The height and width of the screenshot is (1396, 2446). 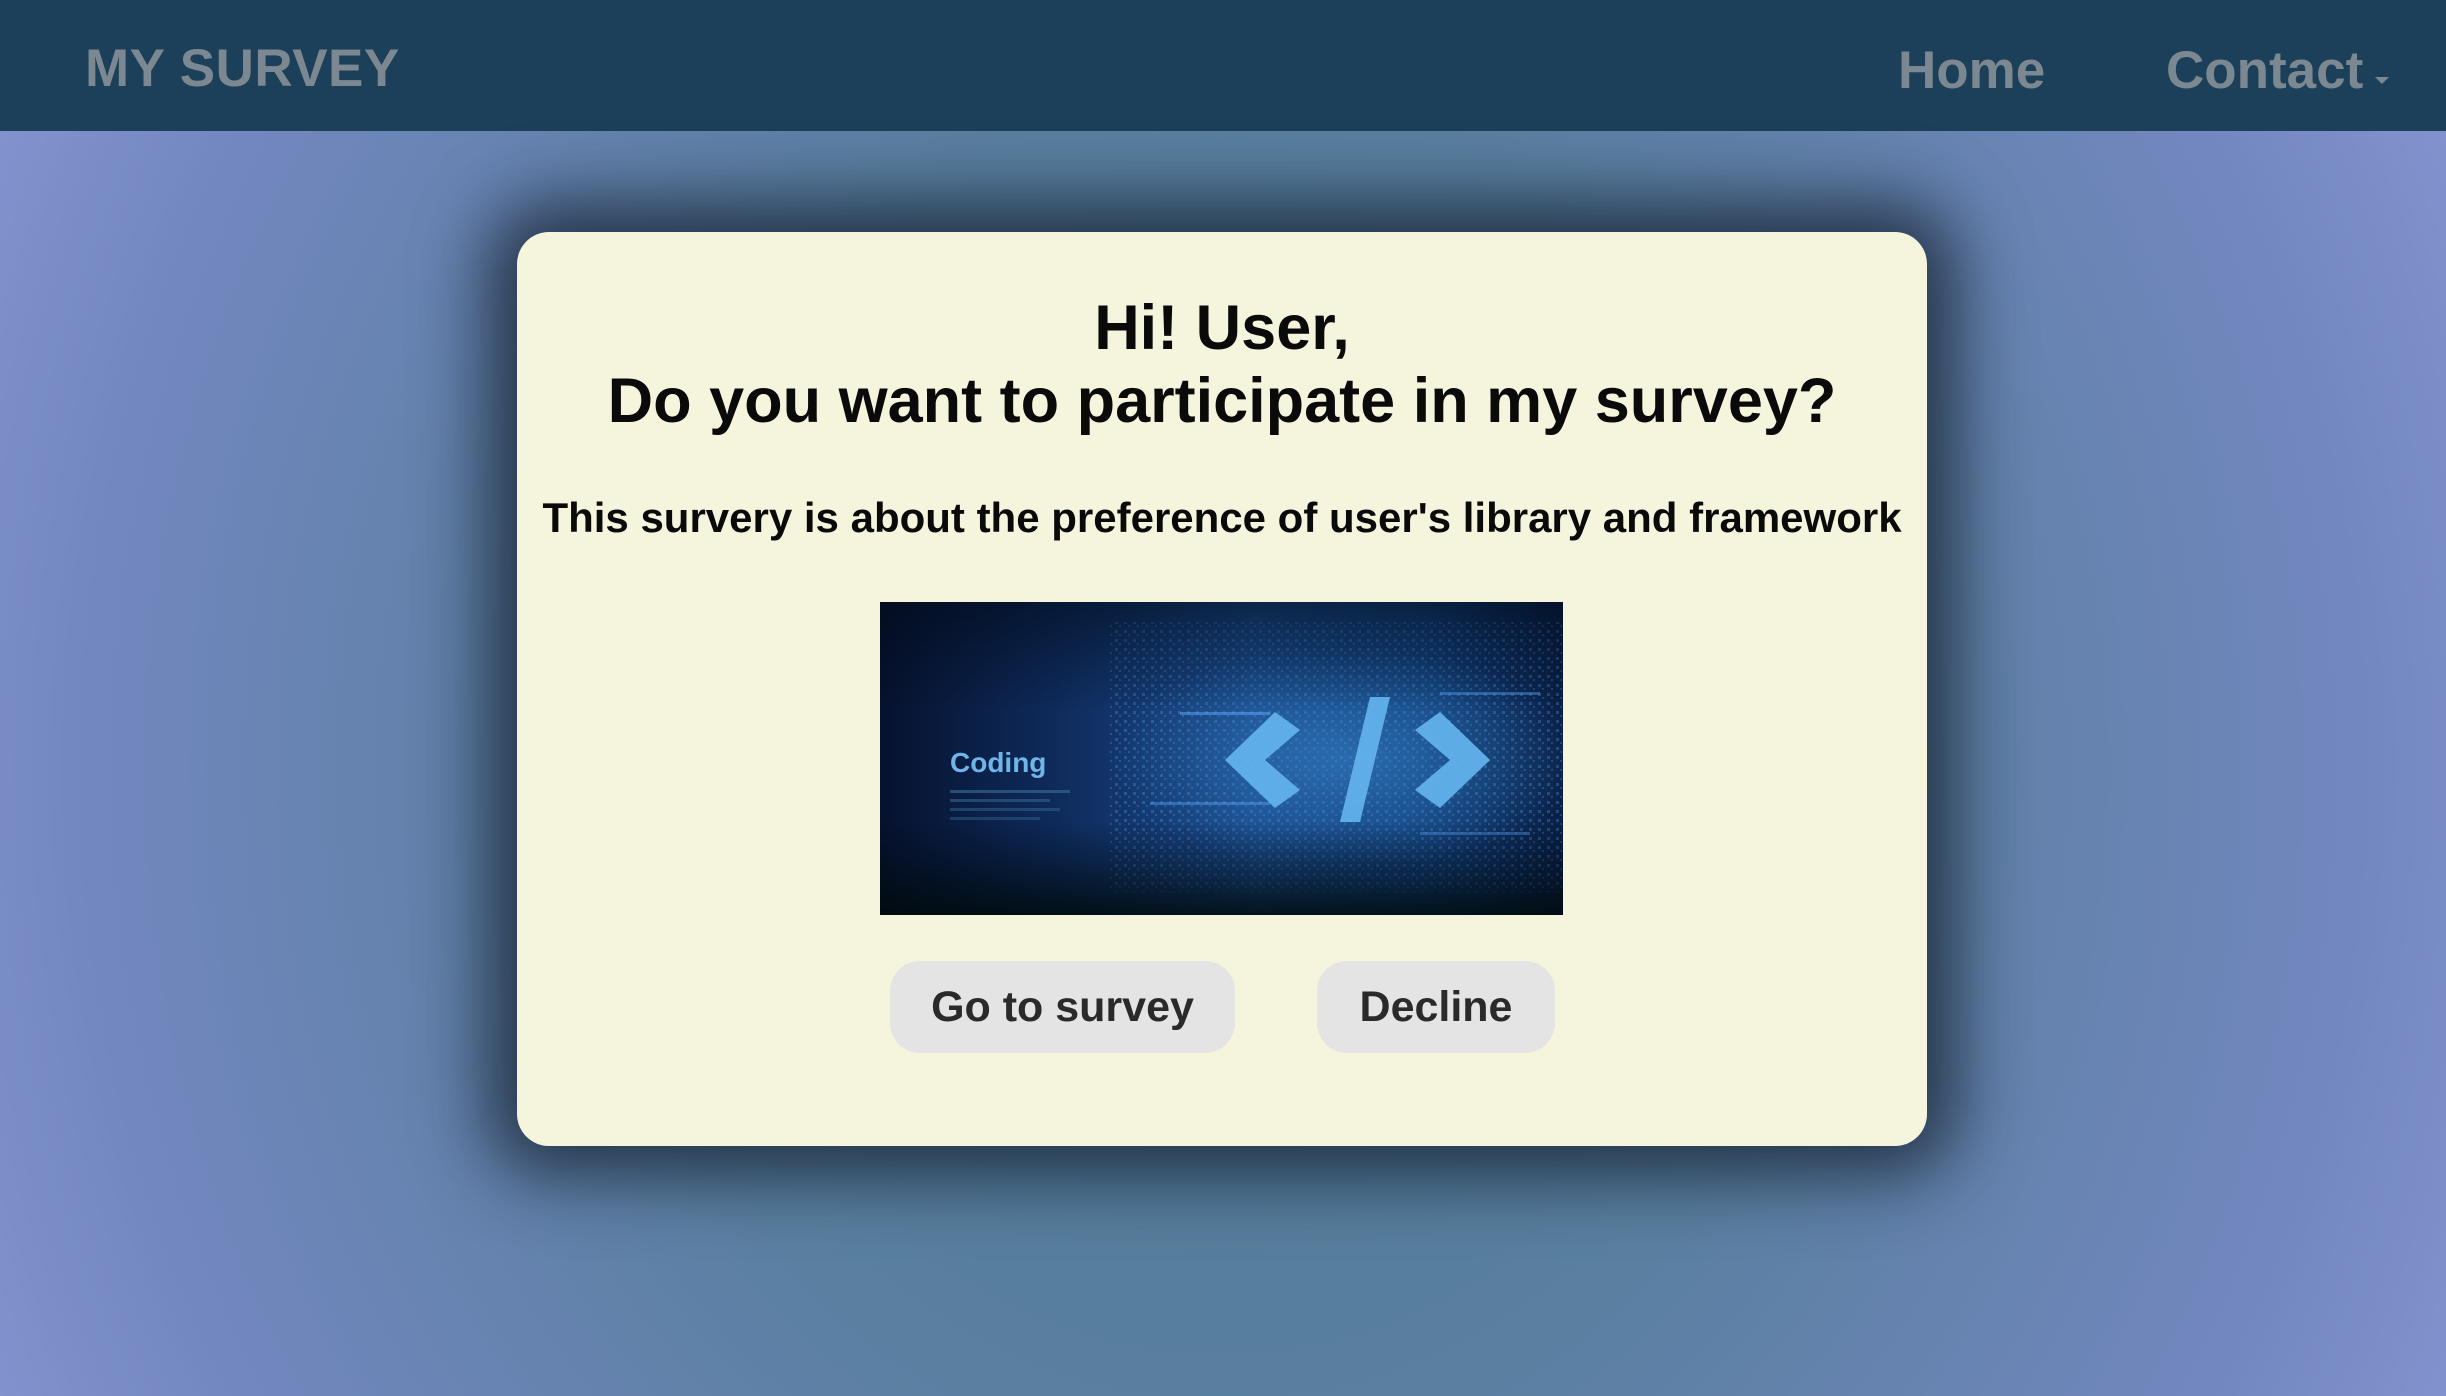 What do you see at coordinates (998, 762) in the screenshot?
I see `banner-coding-label: Coding` at bounding box center [998, 762].